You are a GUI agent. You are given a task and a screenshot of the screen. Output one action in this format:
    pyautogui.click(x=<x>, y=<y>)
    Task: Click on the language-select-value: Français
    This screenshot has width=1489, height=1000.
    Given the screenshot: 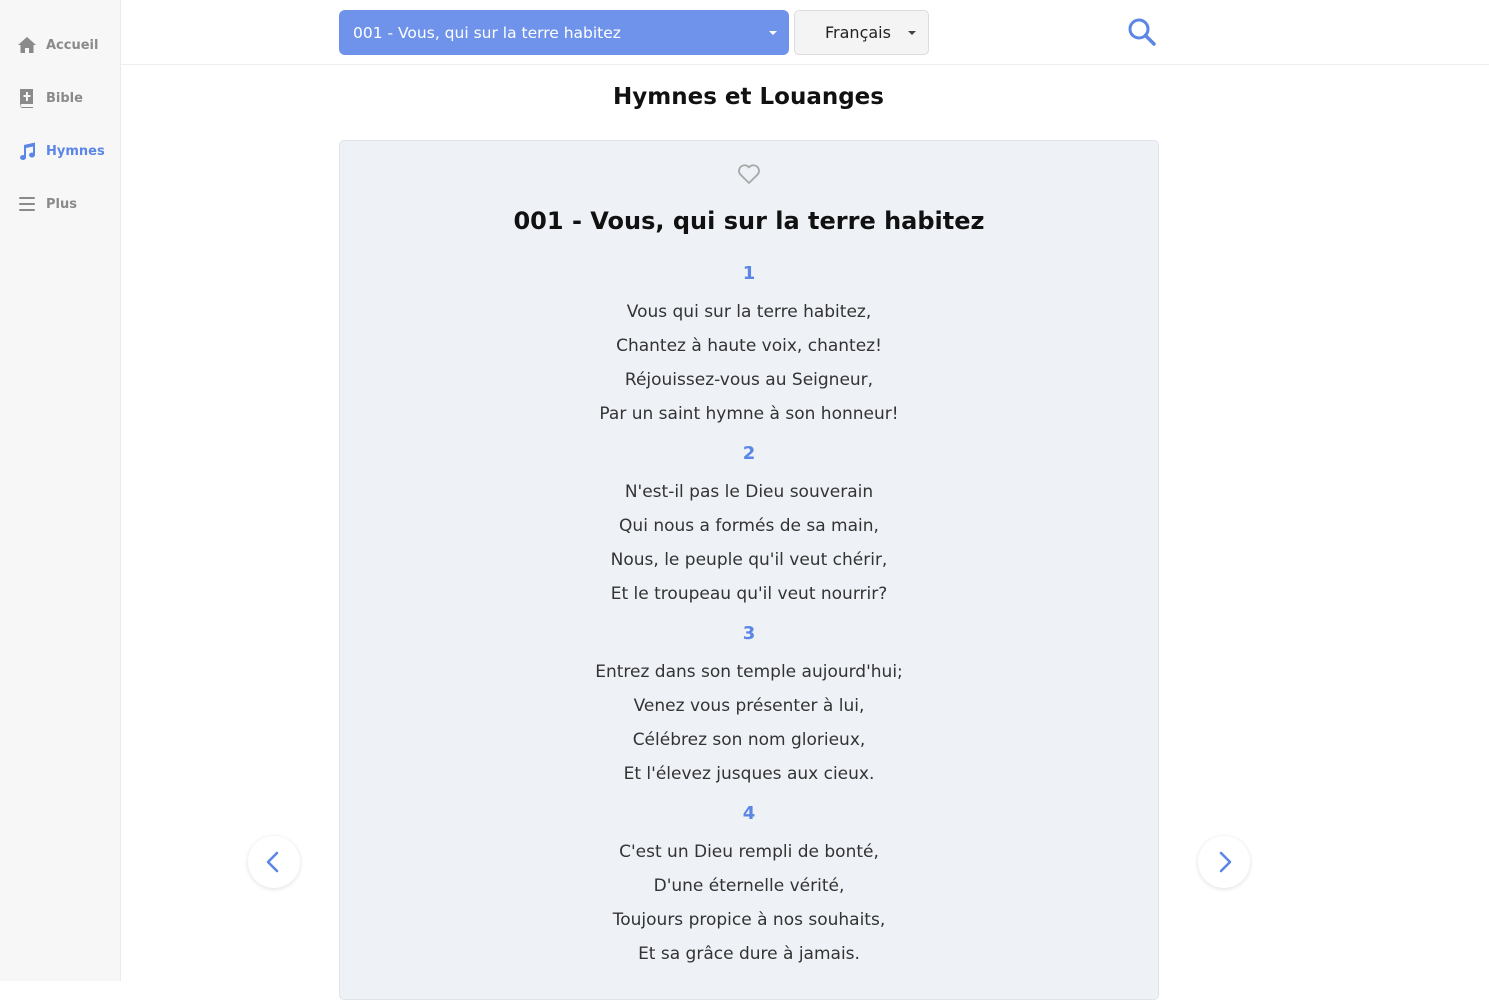 What is the action you would take?
    pyautogui.click(x=858, y=32)
    